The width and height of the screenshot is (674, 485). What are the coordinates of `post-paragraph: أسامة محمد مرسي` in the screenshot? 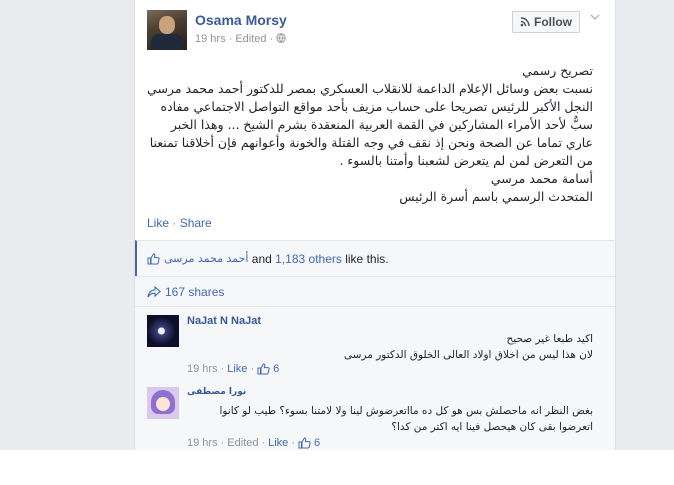 It's located at (541, 178).